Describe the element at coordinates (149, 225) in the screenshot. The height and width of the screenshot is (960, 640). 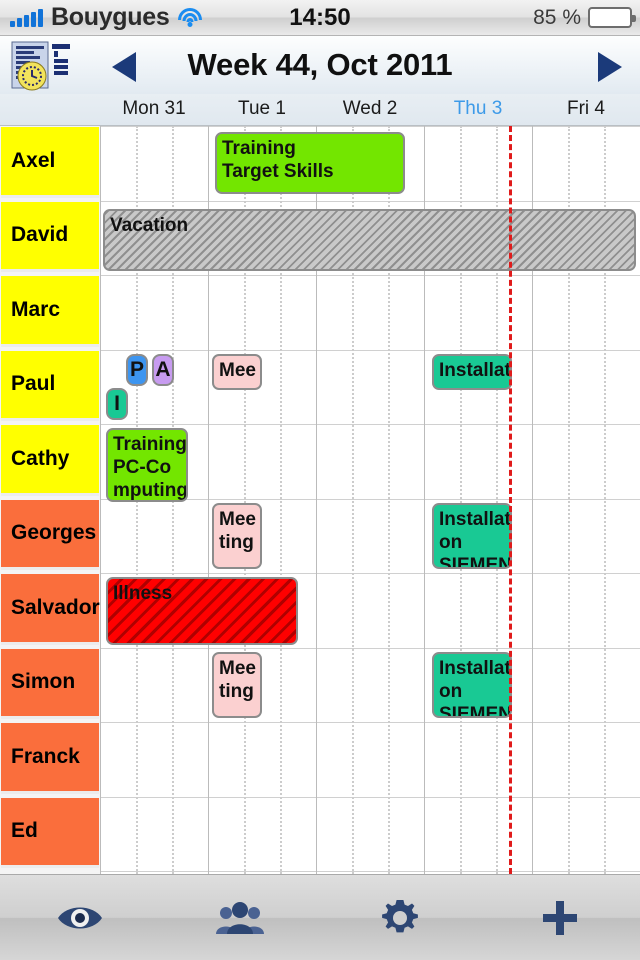
I see `event-label: Vacation` at that location.